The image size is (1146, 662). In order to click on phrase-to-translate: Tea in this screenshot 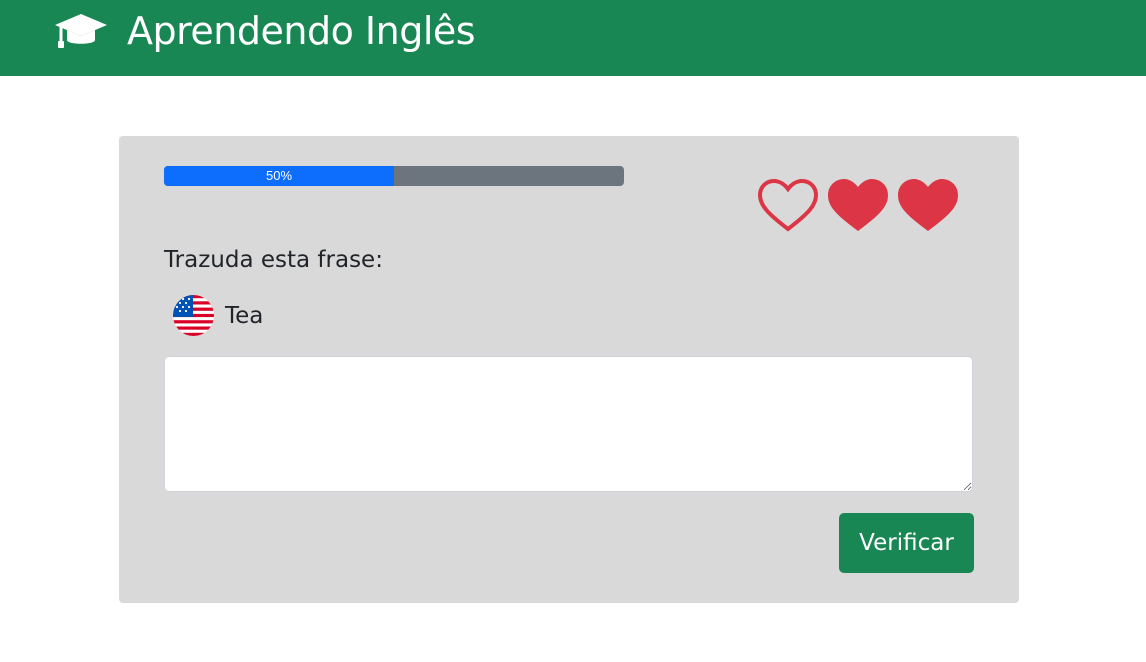, I will do `click(218, 315)`.